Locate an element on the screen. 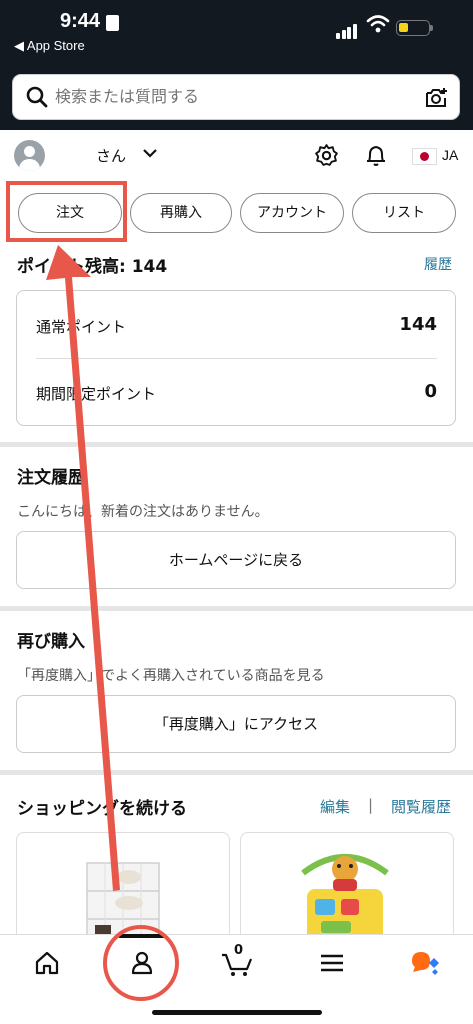  wallet-icon is located at coordinates (112, 23).